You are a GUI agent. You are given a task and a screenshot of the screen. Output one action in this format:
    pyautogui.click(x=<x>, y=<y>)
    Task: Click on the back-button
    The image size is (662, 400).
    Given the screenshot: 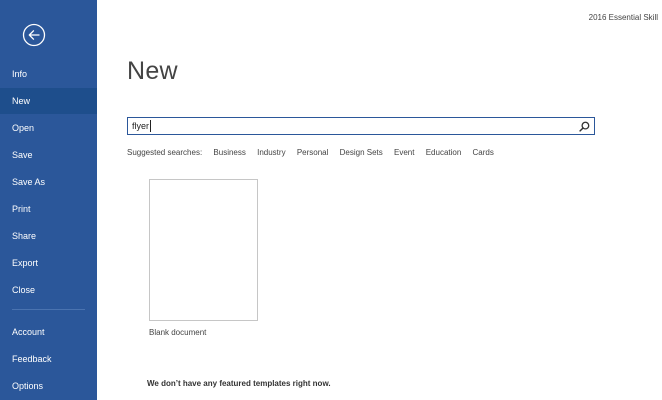 What is the action you would take?
    pyautogui.click(x=34, y=35)
    